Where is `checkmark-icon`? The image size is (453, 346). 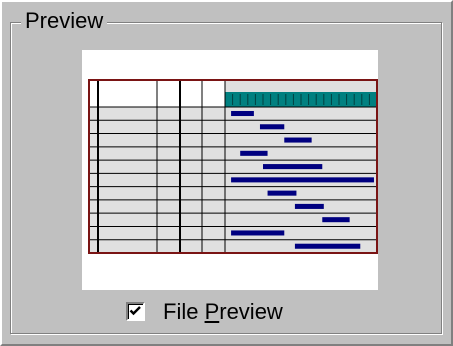 checkmark-icon is located at coordinates (135, 311).